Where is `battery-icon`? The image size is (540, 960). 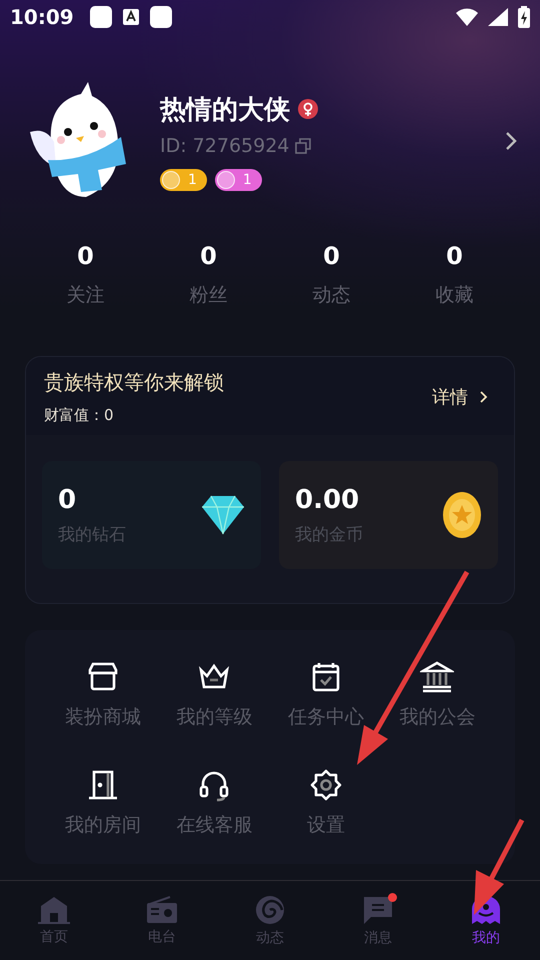
battery-icon is located at coordinates (524, 17).